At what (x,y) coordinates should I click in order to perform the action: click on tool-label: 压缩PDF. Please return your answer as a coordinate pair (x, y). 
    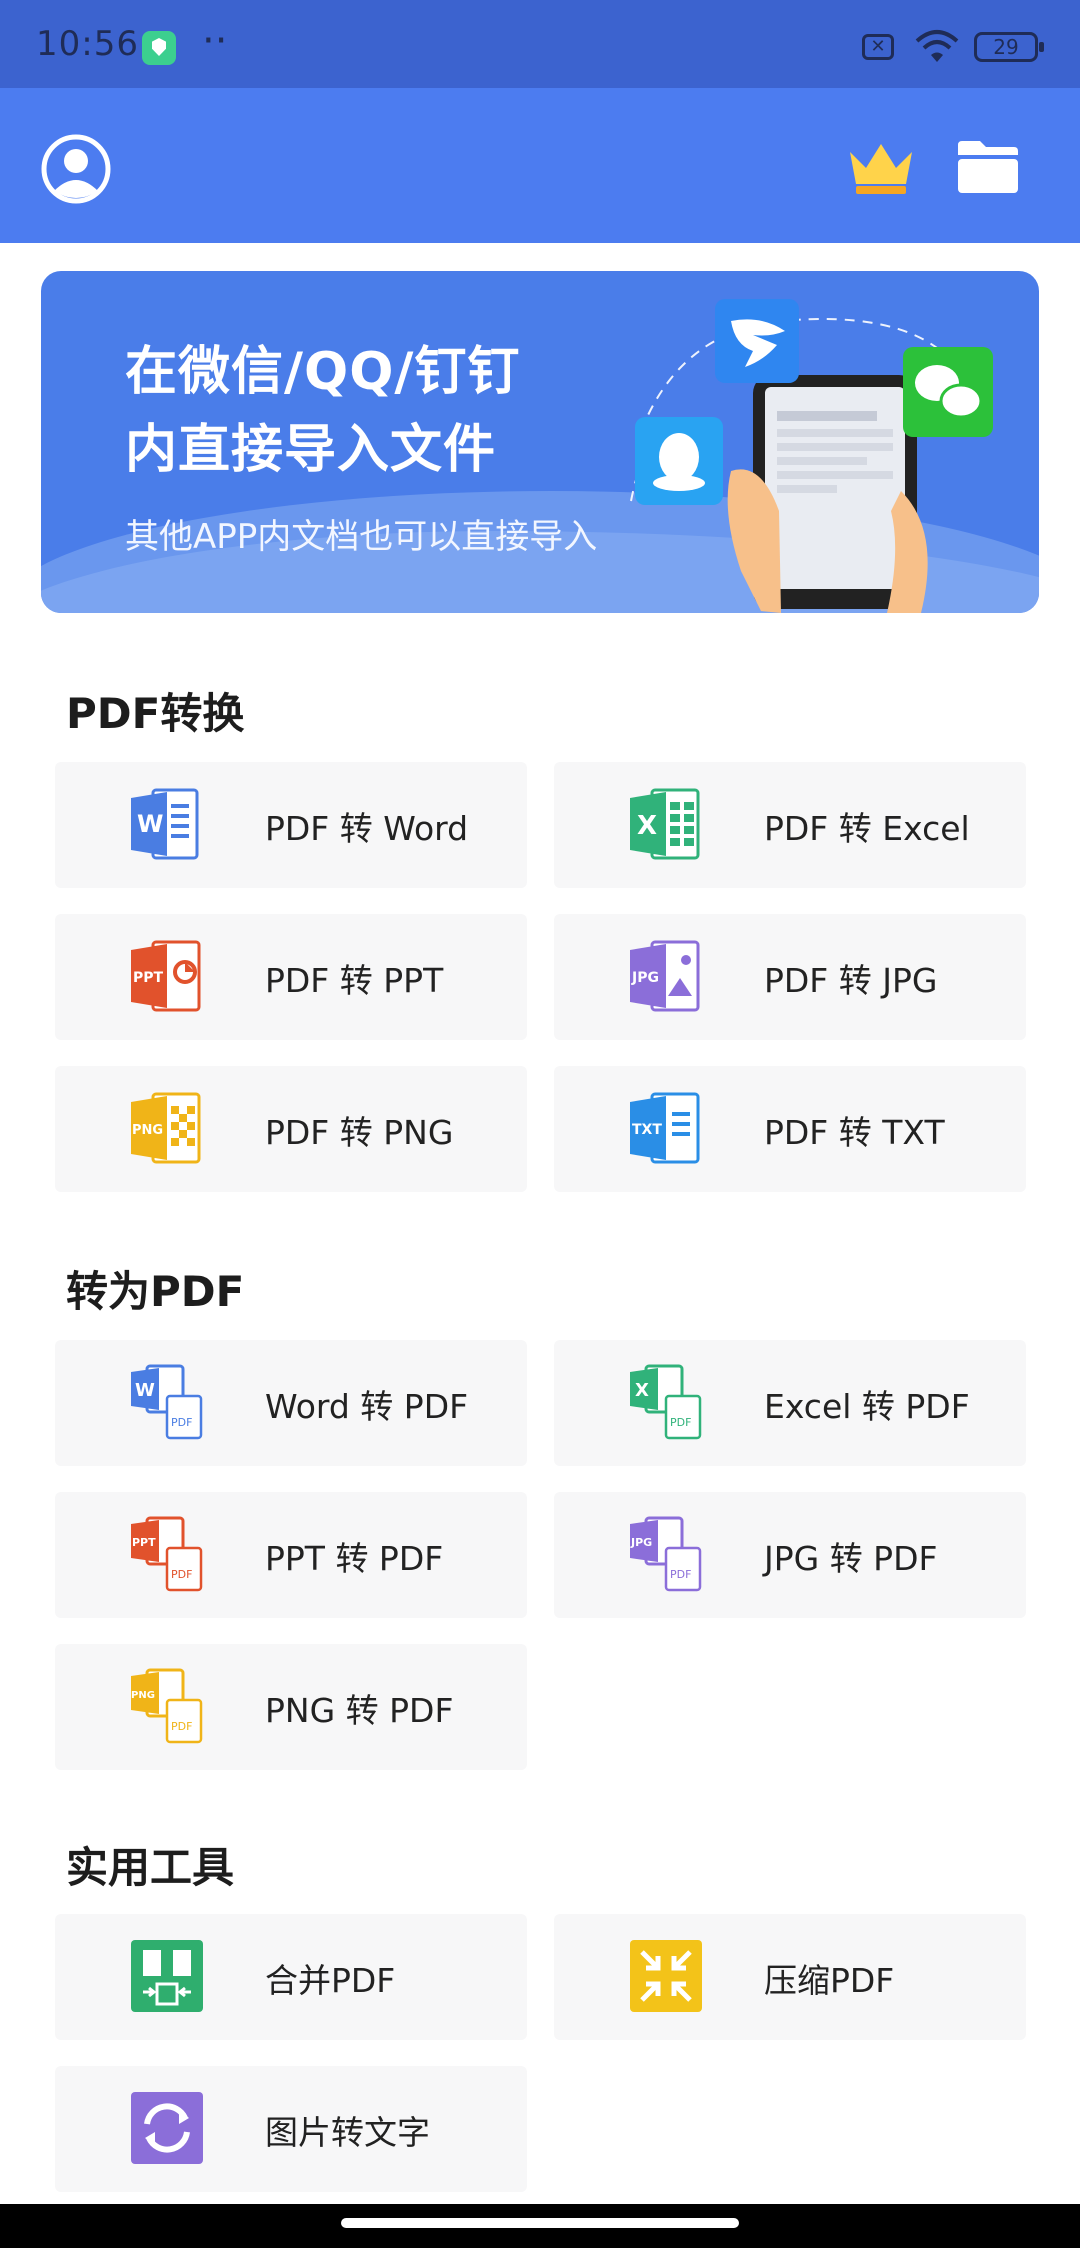
    Looking at the image, I should click on (829, 1980).